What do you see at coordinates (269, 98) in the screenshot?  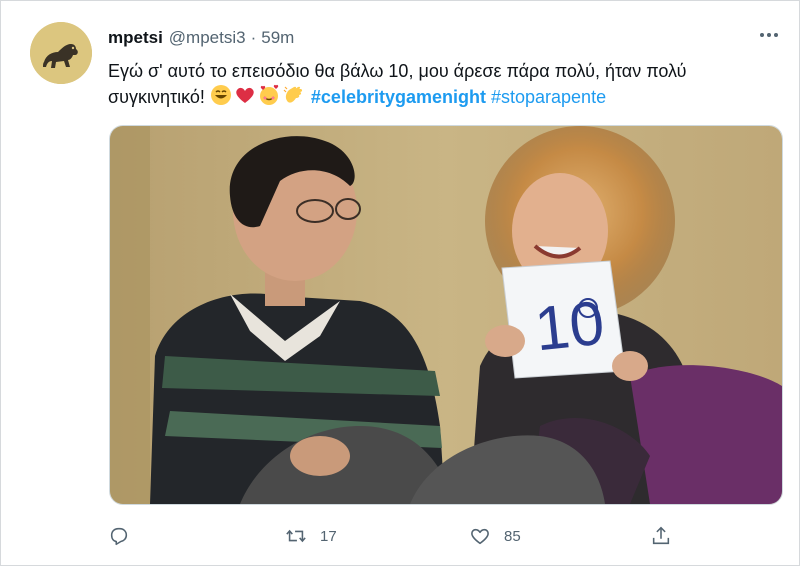 I see `smiling-face-with-hearts-icon` at bounding box center [269, 98].